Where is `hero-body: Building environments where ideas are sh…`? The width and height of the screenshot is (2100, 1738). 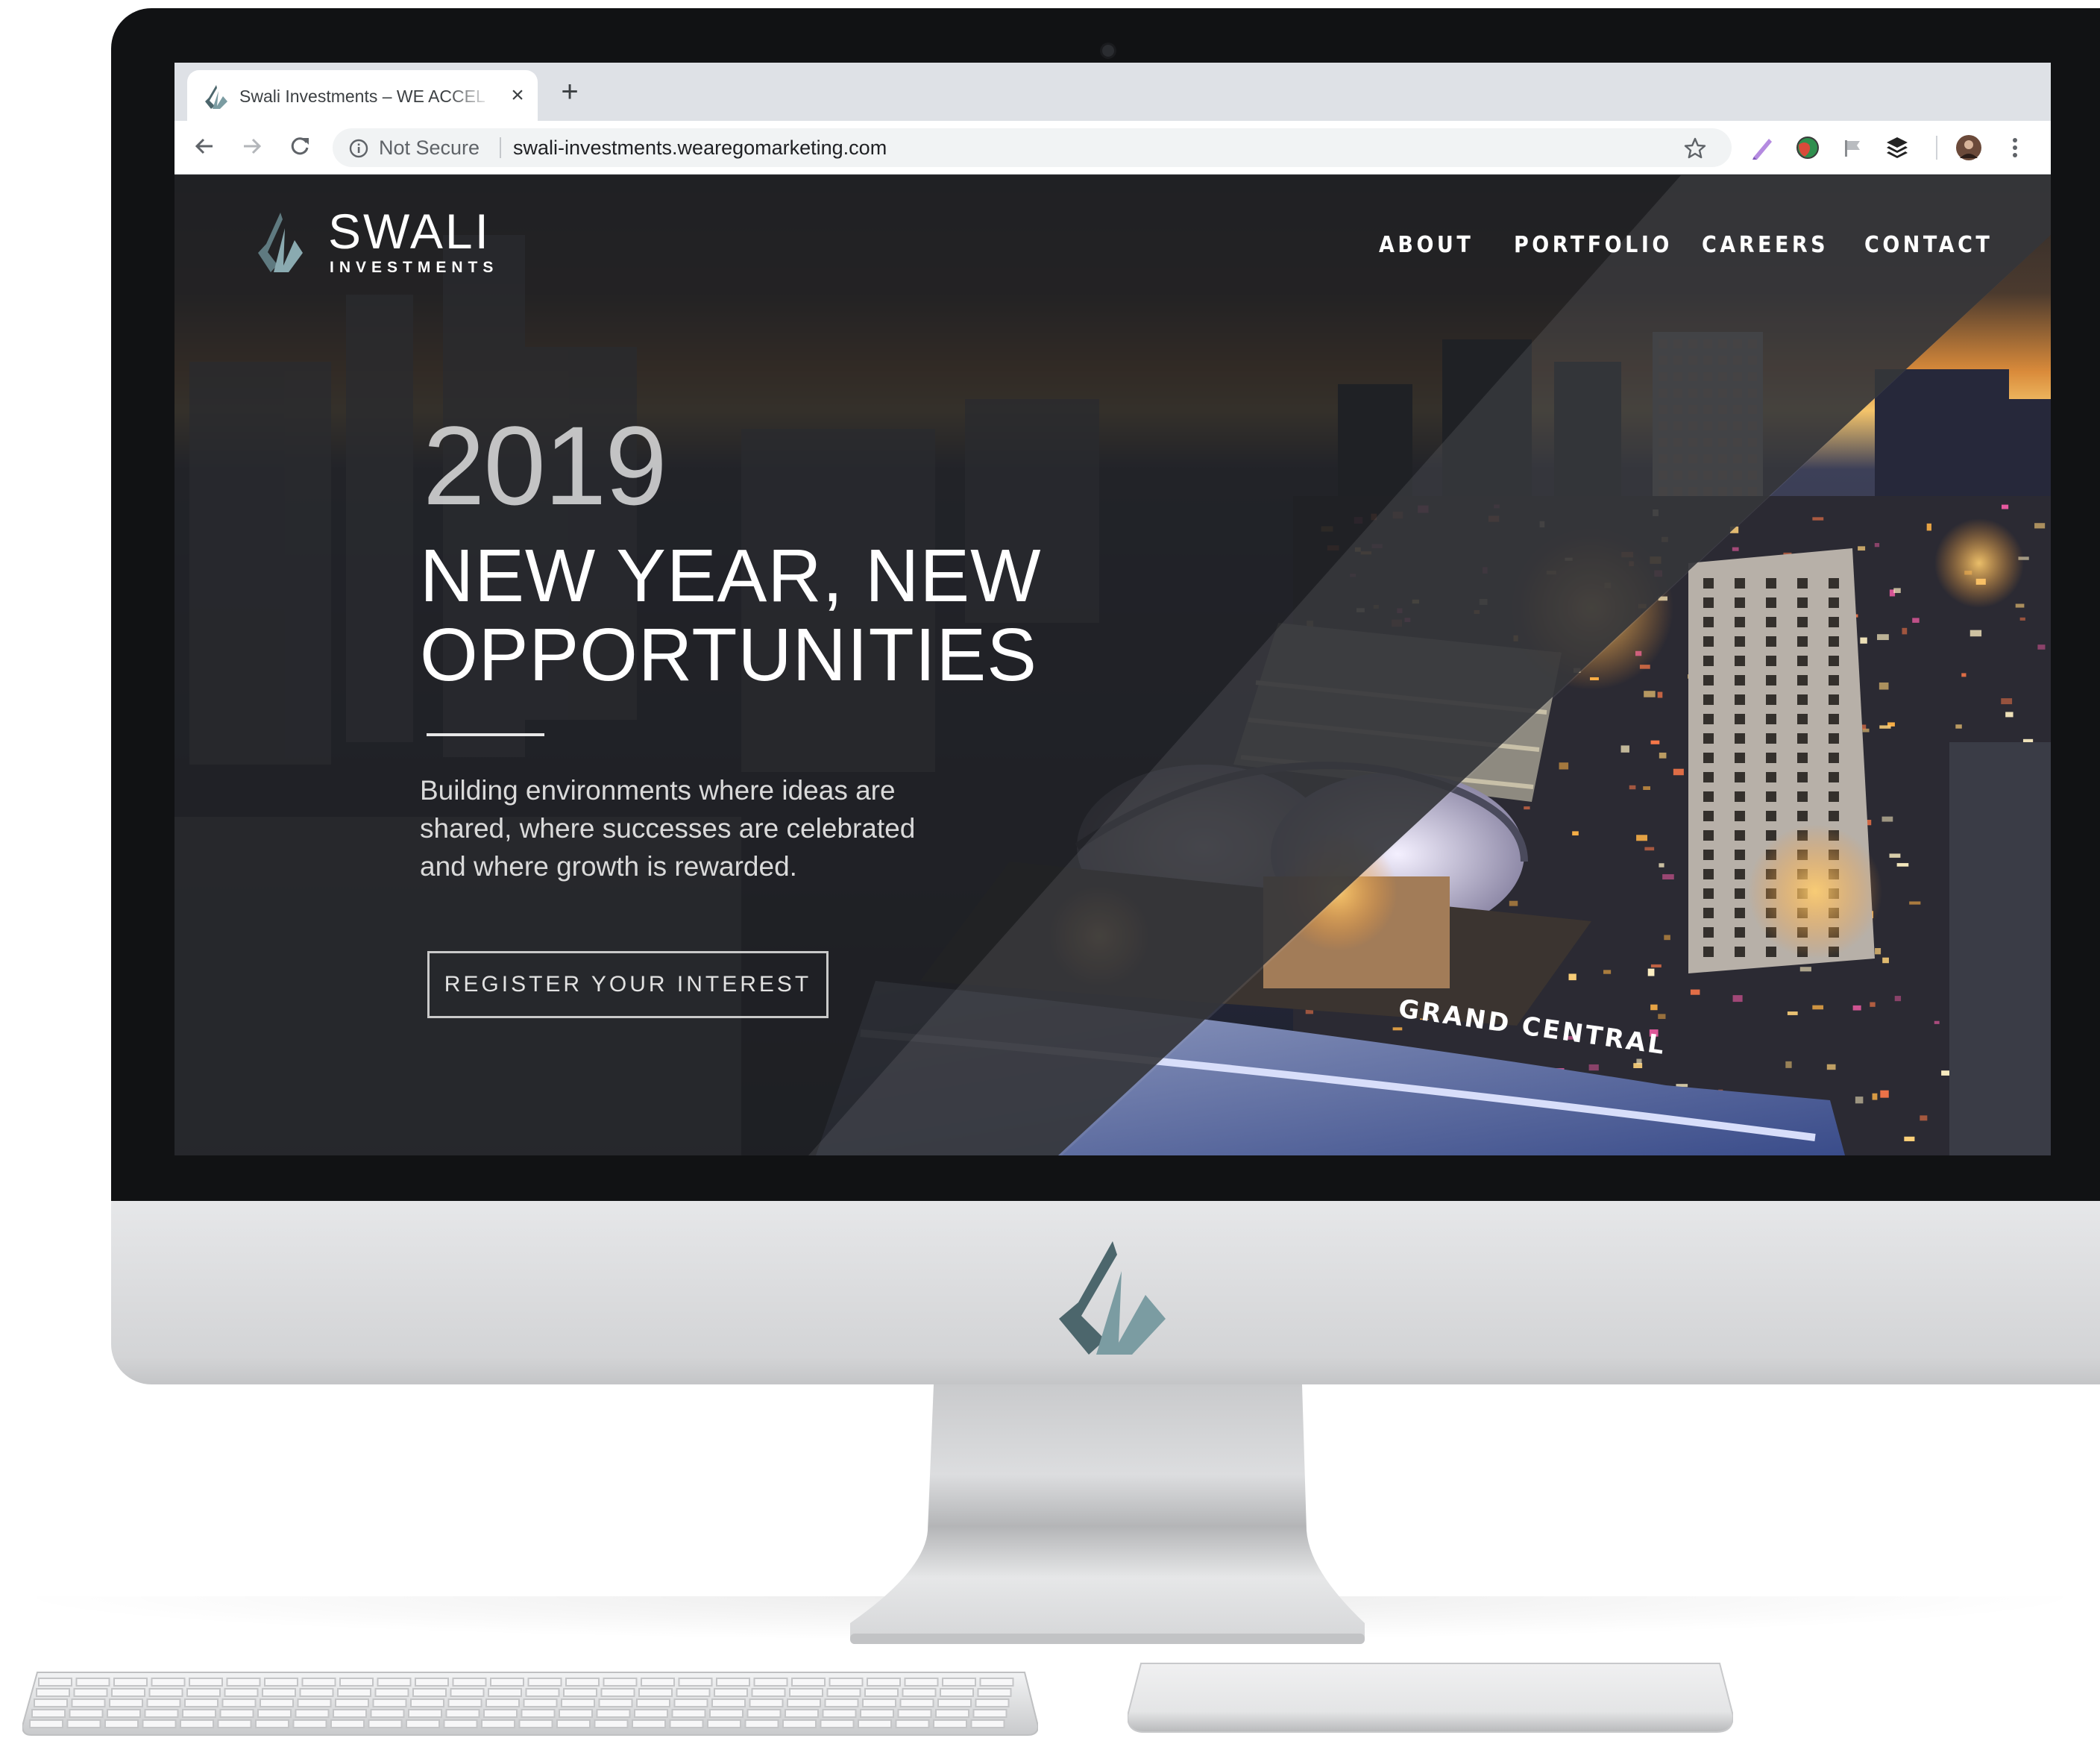 hero-body: Building environments where ideas are sh… is located at coordinates (673, 828).